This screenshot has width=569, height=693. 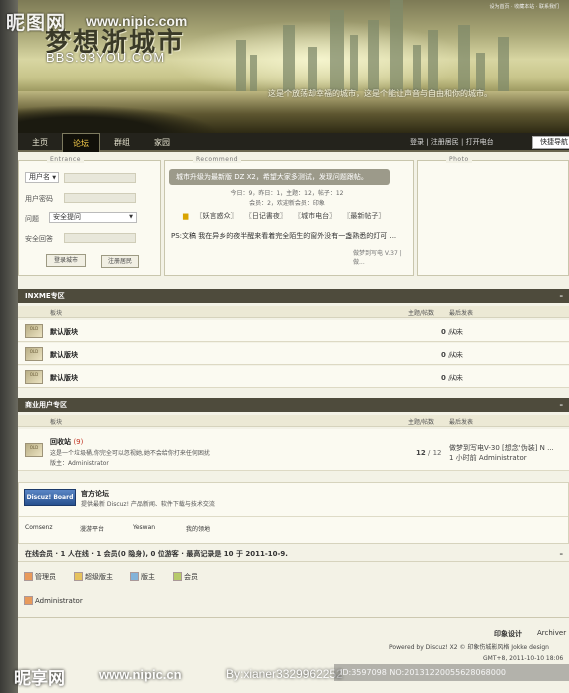 I want to click on section-title: INXME专区, so click(x=45, y=296).